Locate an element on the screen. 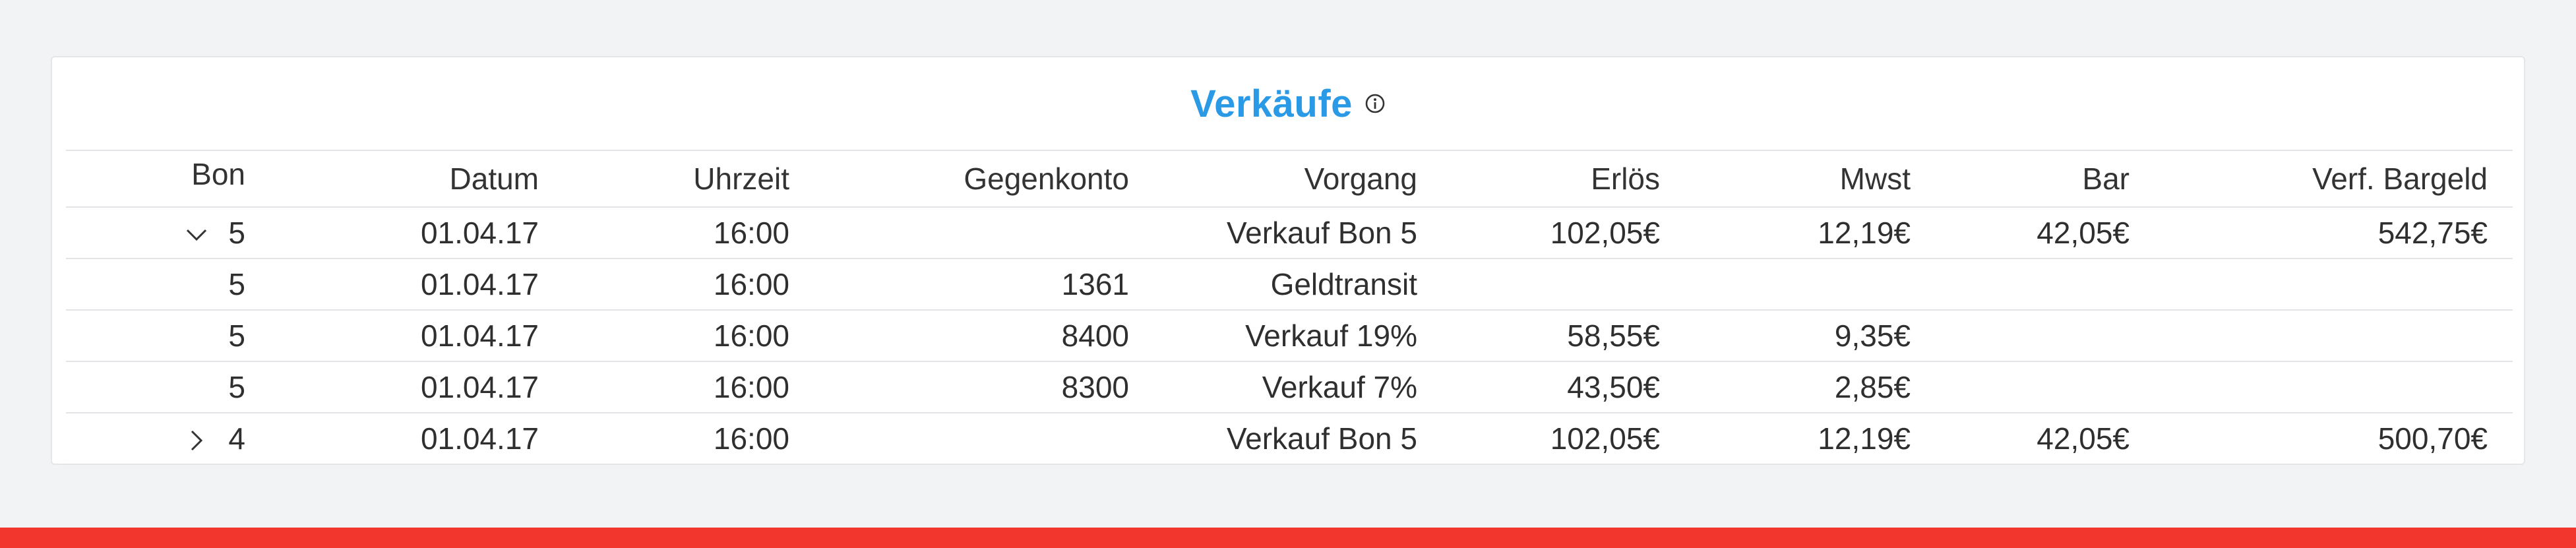 This screenshot has height=548, width=2576. cell-verf-bargeld: 542,75€ is located at coordinates (2334, 232).